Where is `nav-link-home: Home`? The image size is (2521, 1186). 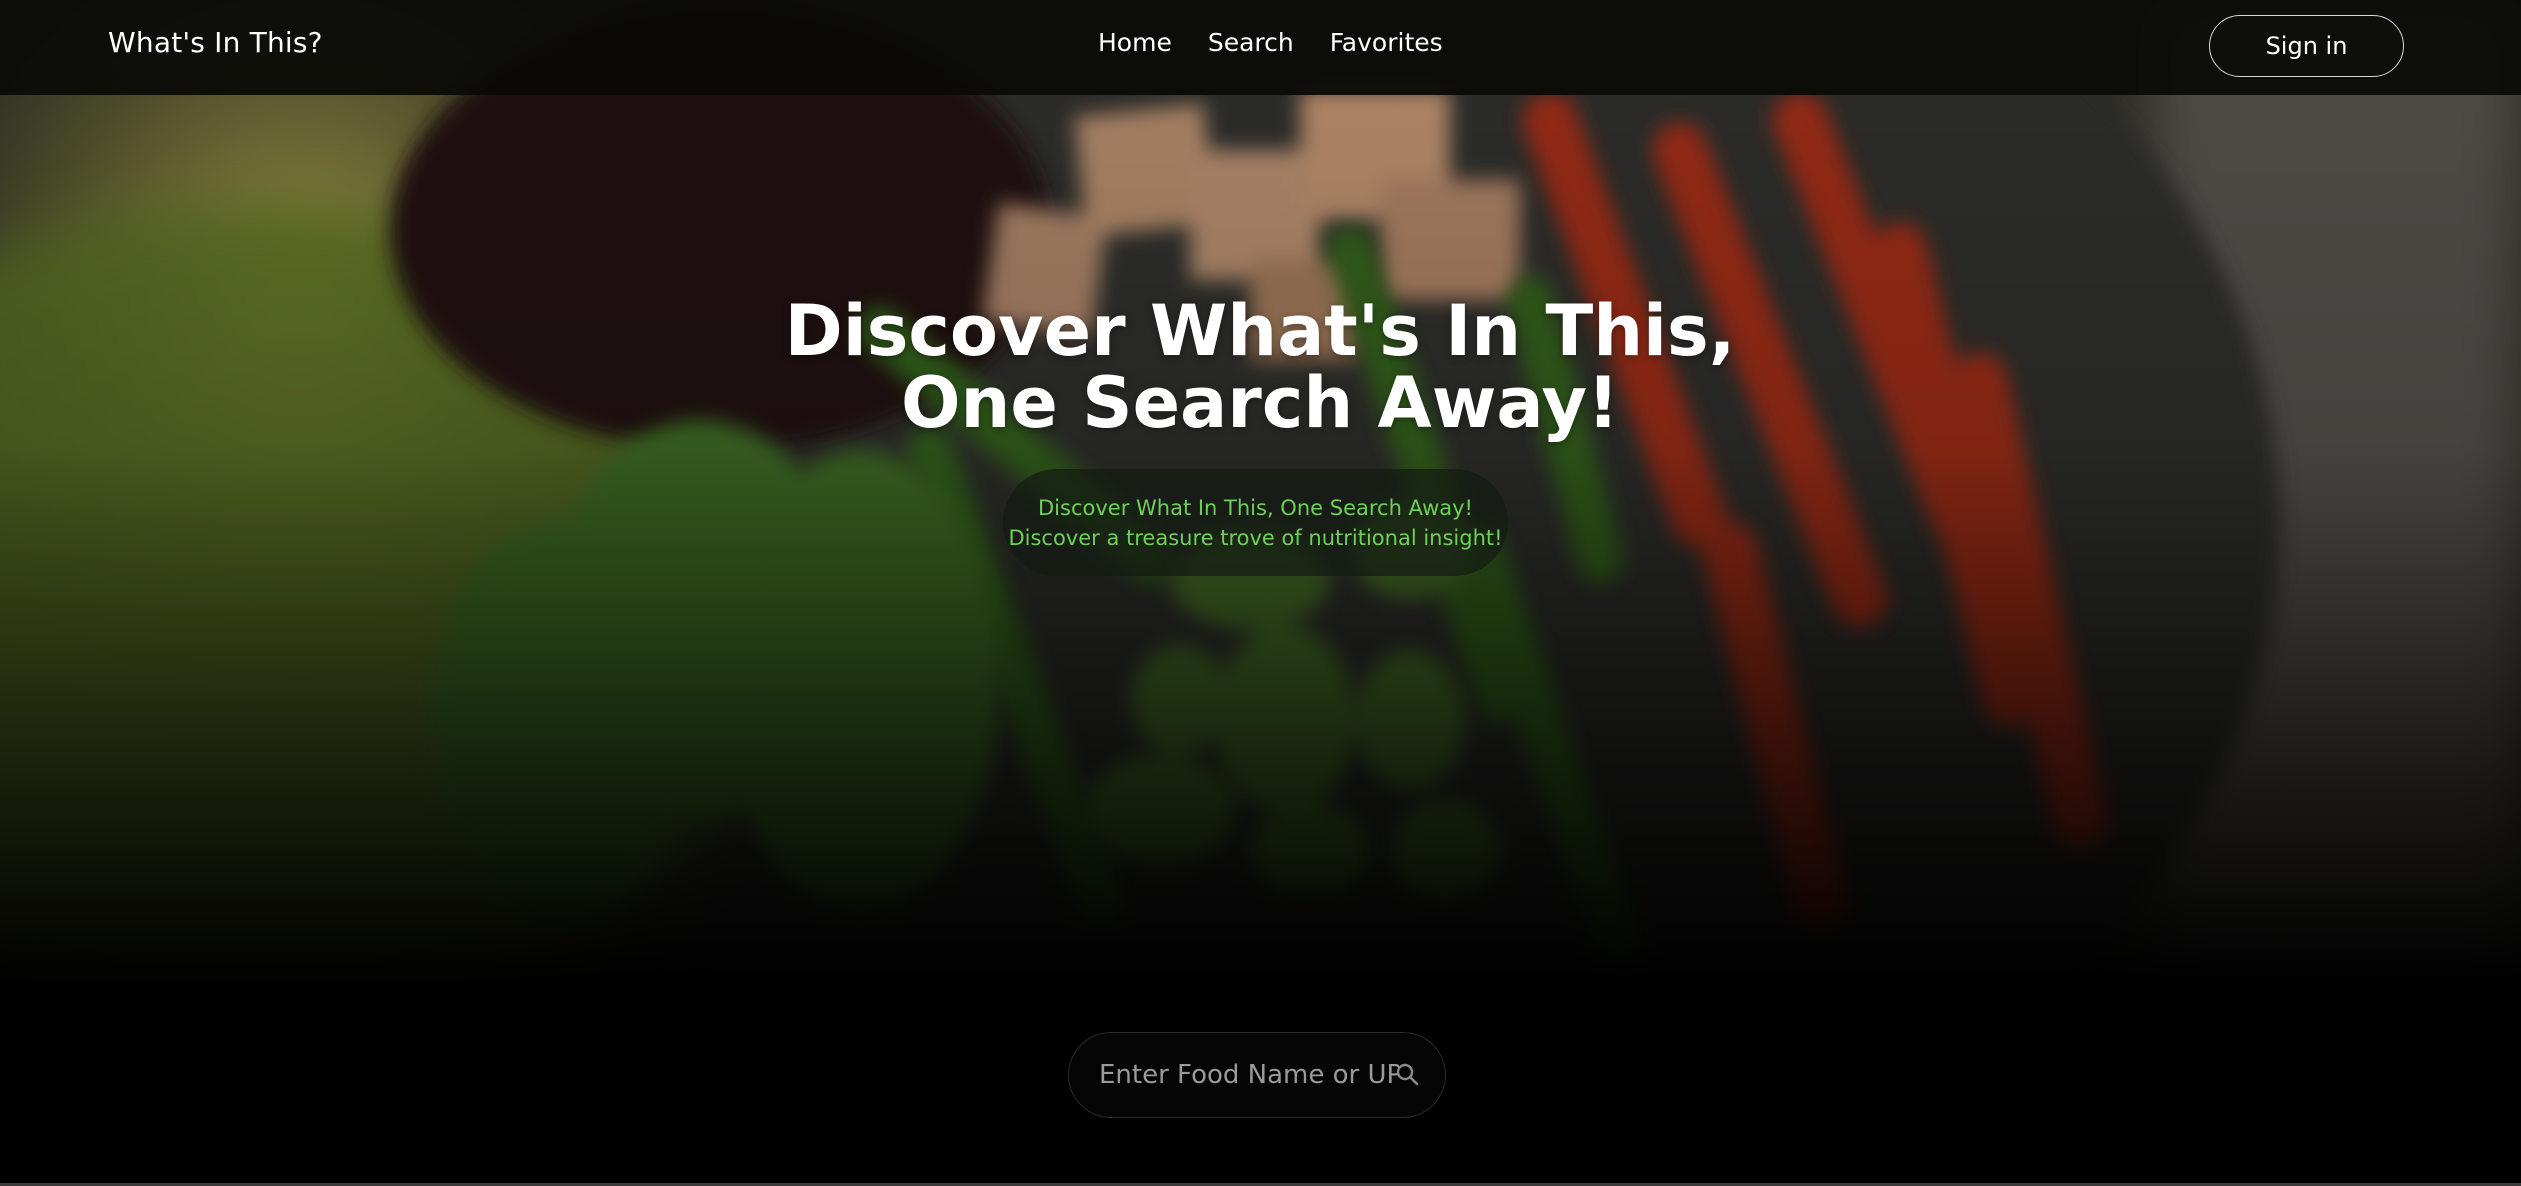 nav-link-home: Home is located at coordinates (1135, 42).